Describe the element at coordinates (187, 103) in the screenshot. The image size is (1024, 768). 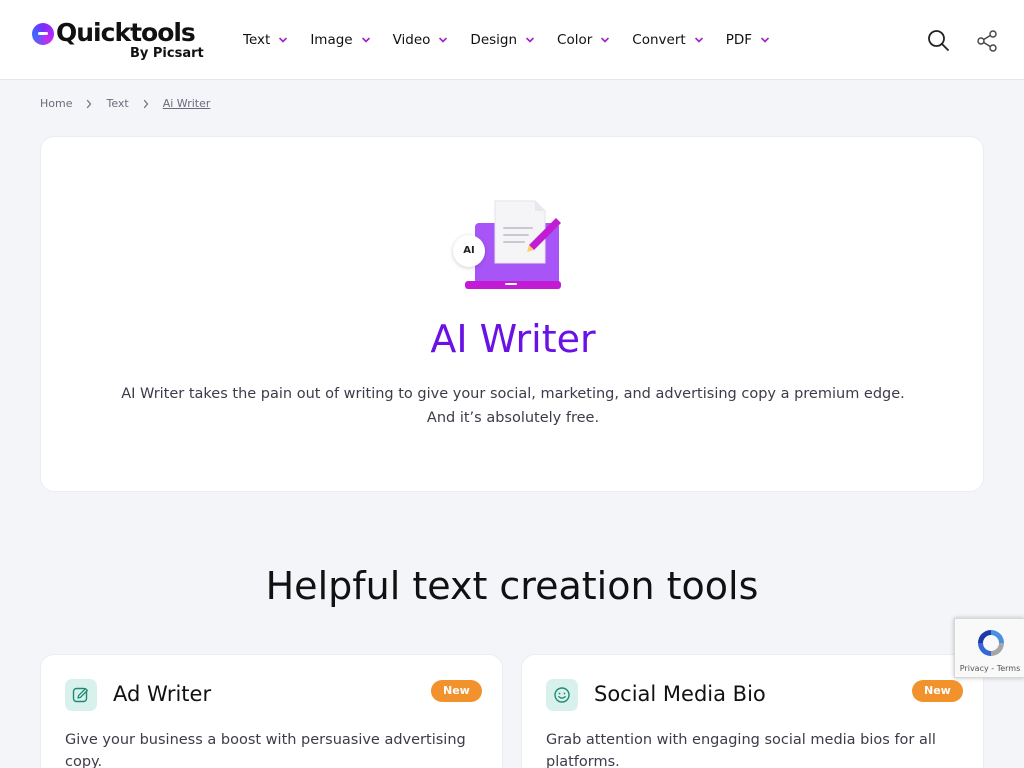
I see `breadcrumb-current: Ai Writer` at that location.